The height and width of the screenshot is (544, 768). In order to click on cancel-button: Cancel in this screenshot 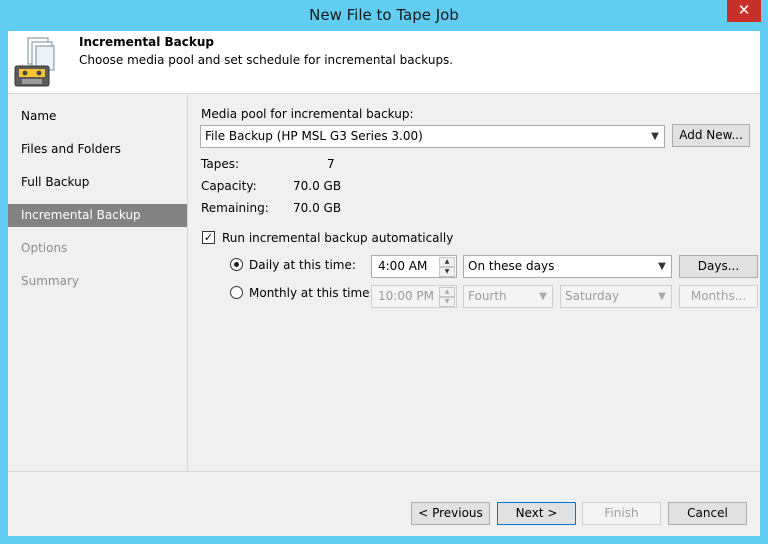, I will do `click(707, 513)`.